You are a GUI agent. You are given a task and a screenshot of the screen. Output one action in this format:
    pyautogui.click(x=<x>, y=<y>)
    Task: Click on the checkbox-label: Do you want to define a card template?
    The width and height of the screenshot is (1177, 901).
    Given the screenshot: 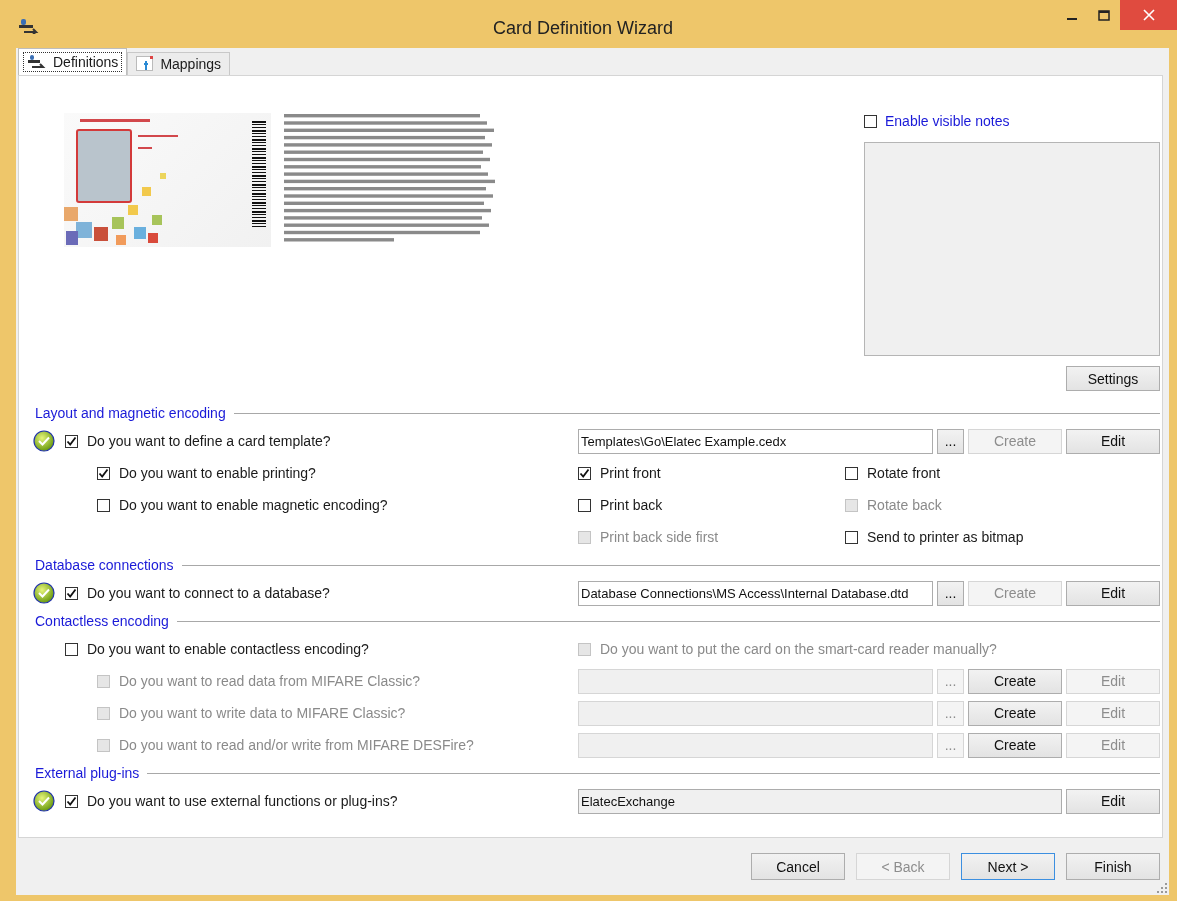 What is the action you would take?
    pyautogui.click(x=209, y=441)
    